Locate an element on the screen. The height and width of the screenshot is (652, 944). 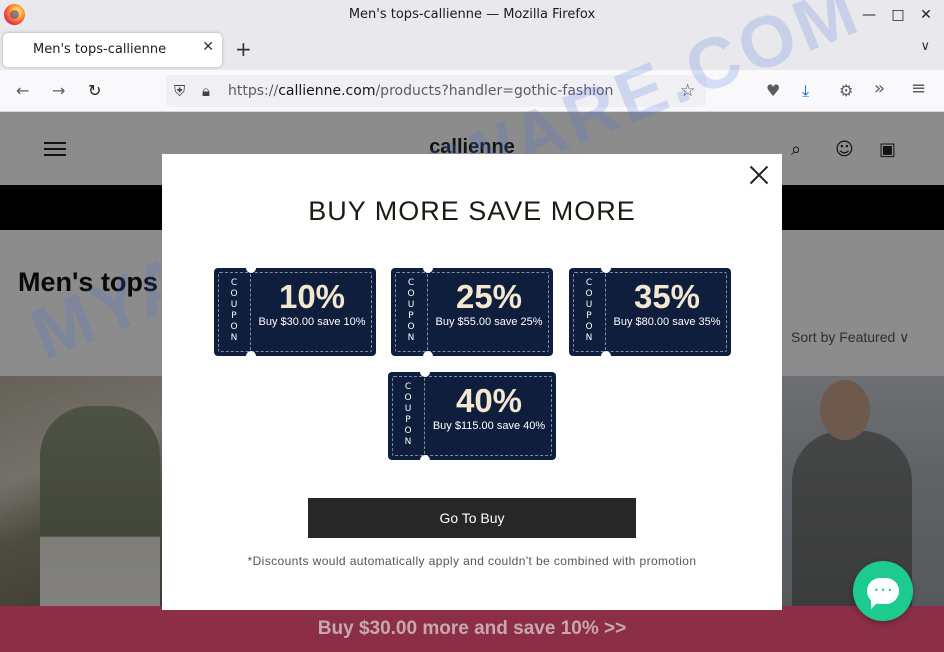
tab-active: Men's tops-callienne ✕ is located at coordinates (112, 50).